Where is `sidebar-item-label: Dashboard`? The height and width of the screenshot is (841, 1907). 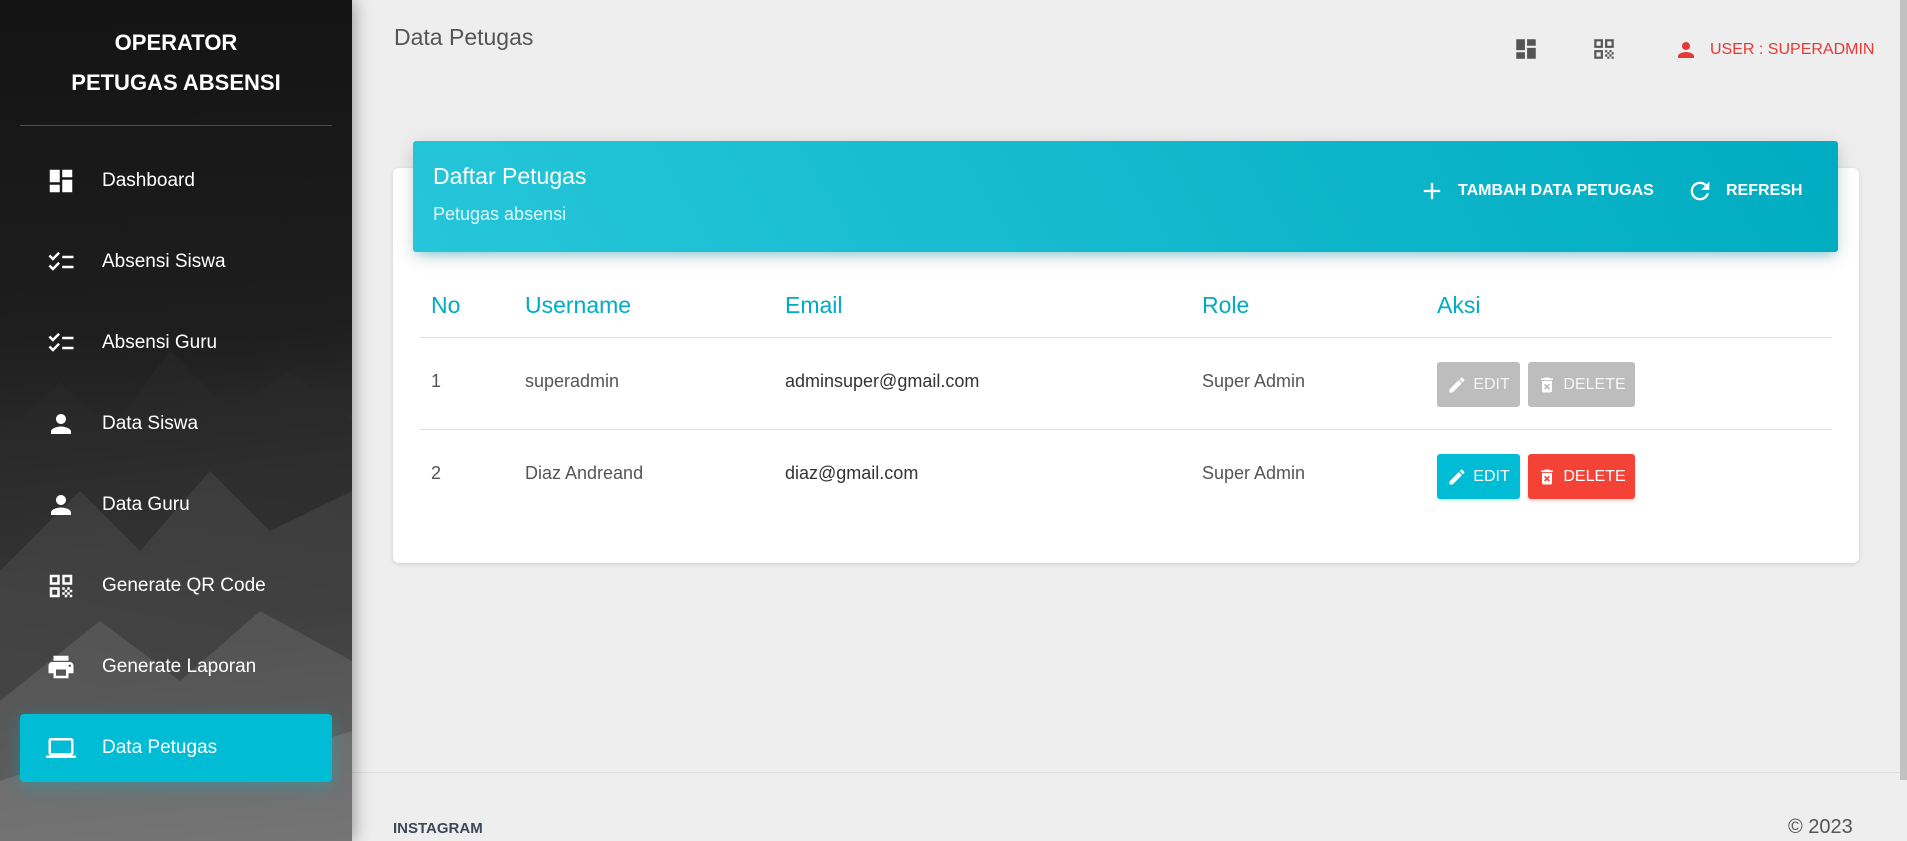
sidebar-item-label: Dashboard is located at coordinates (148, 180).